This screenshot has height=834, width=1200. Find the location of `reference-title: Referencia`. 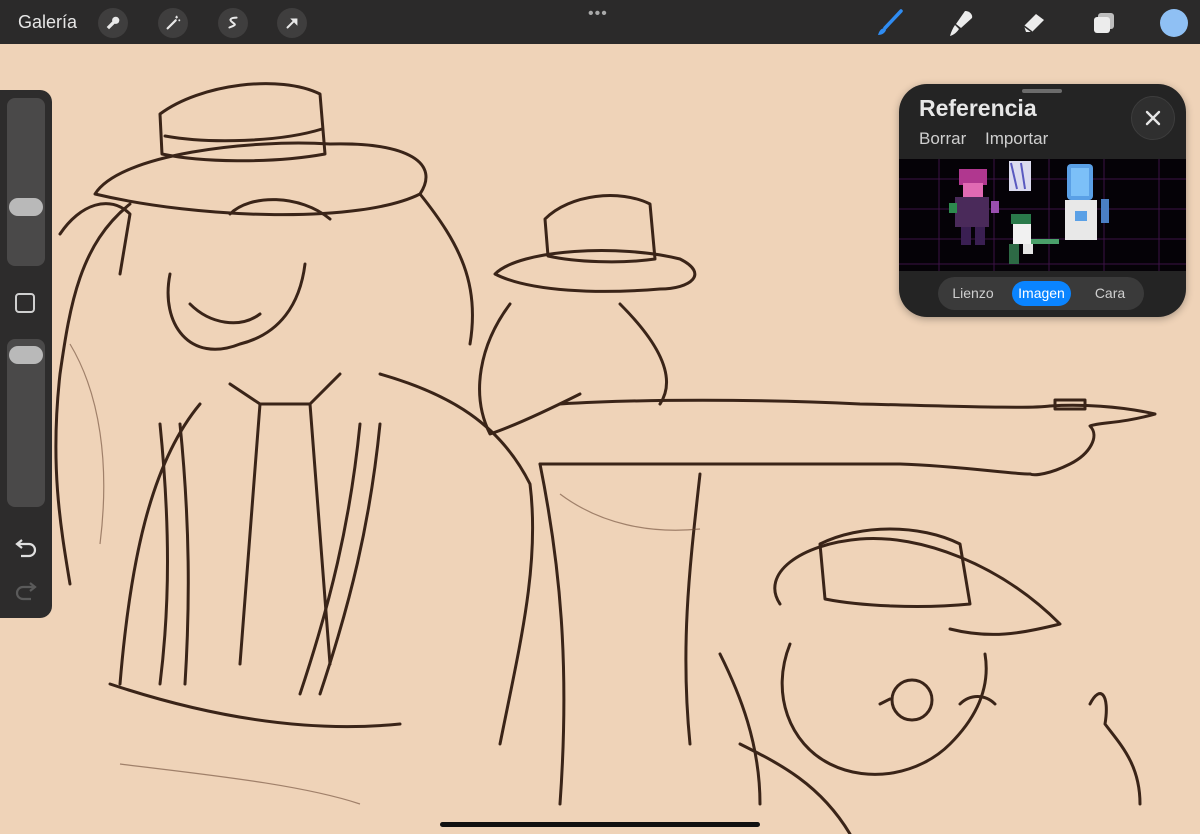

reference-title: Referencia is located at coordinates (978, 108).